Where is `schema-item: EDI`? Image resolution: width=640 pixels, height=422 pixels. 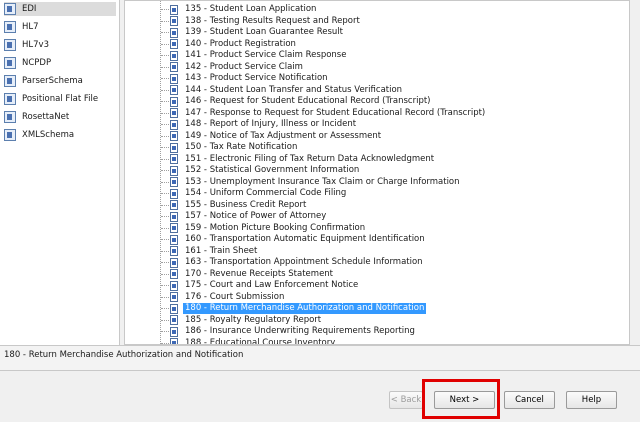 schema-item: EDI is located at coordinates (60, 9).